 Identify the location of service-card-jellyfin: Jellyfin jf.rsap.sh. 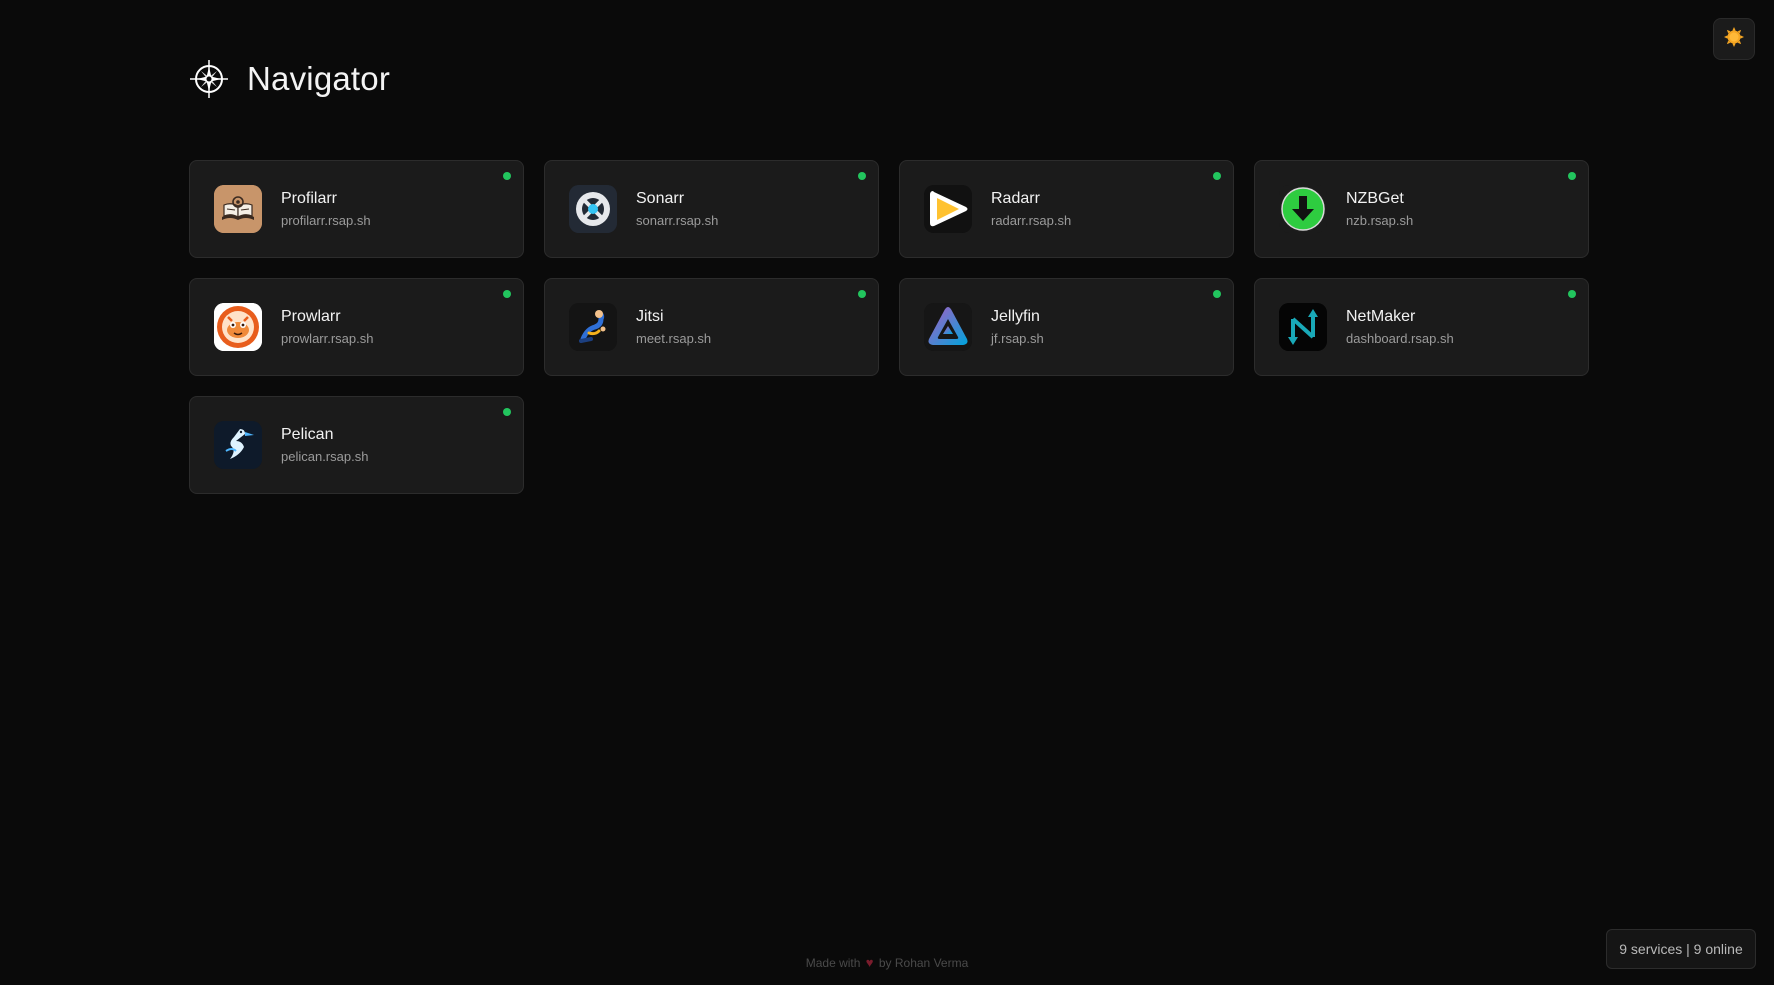
(1066, 327).